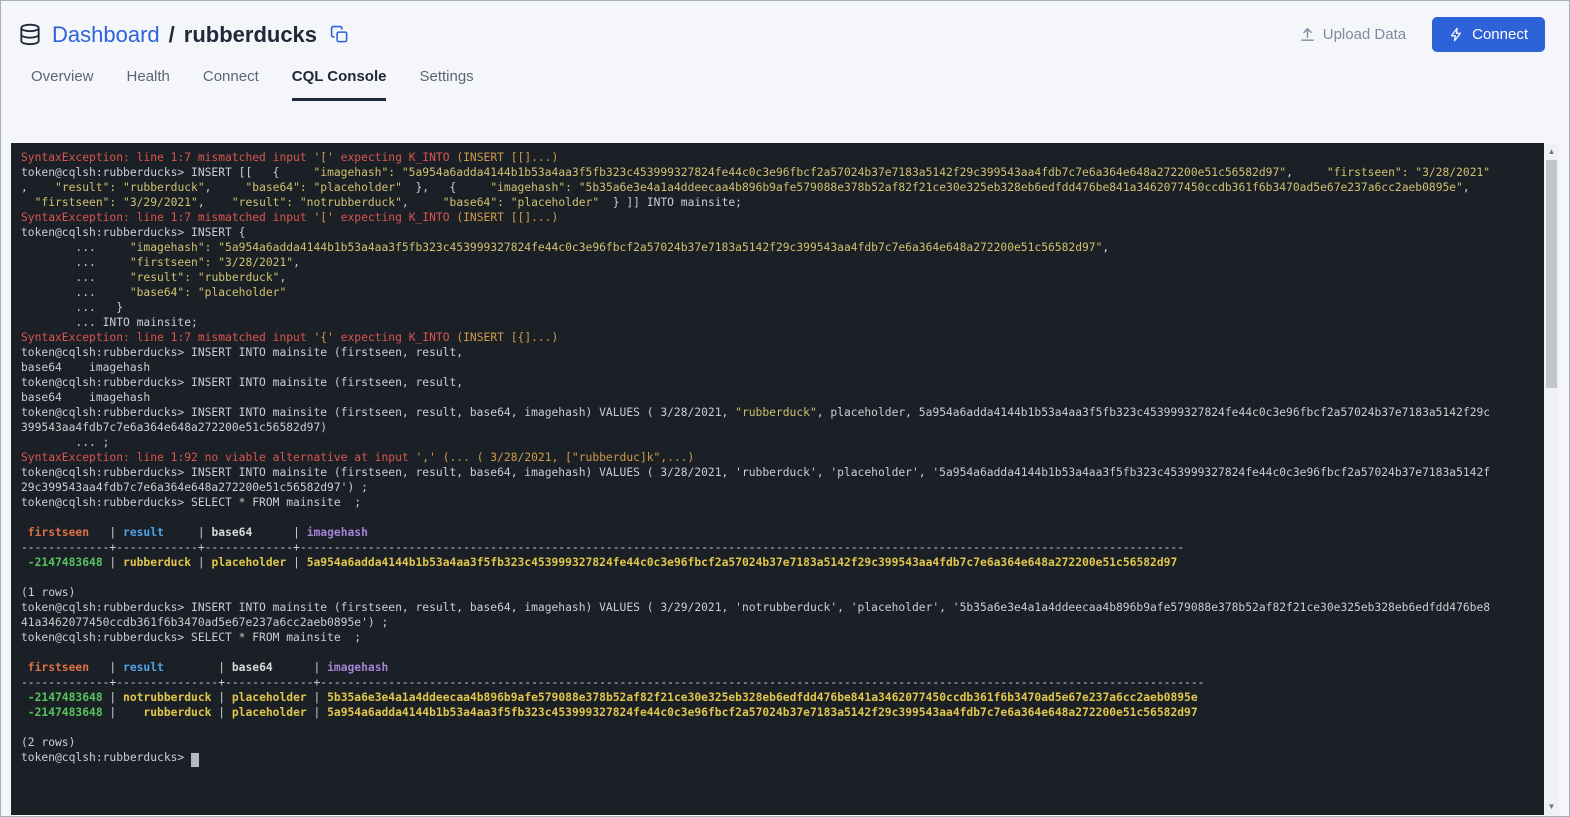 The width and height of the screenshot is (1570, 817). Describe the element at coordinates (62, 84) in the screenshot. I see `tab-overview: Overview` at that location.